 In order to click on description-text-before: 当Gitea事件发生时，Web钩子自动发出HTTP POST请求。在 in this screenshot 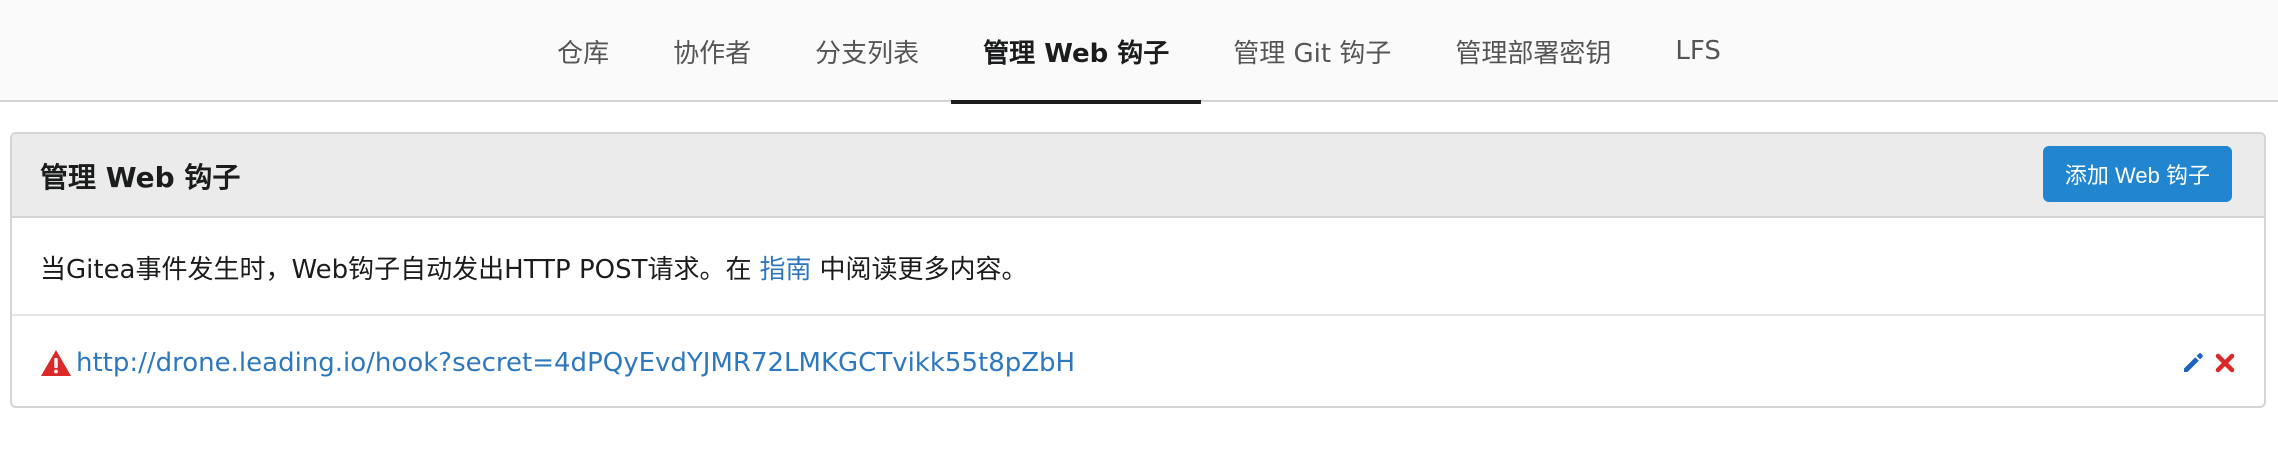, I will do `click(396, 269)`.